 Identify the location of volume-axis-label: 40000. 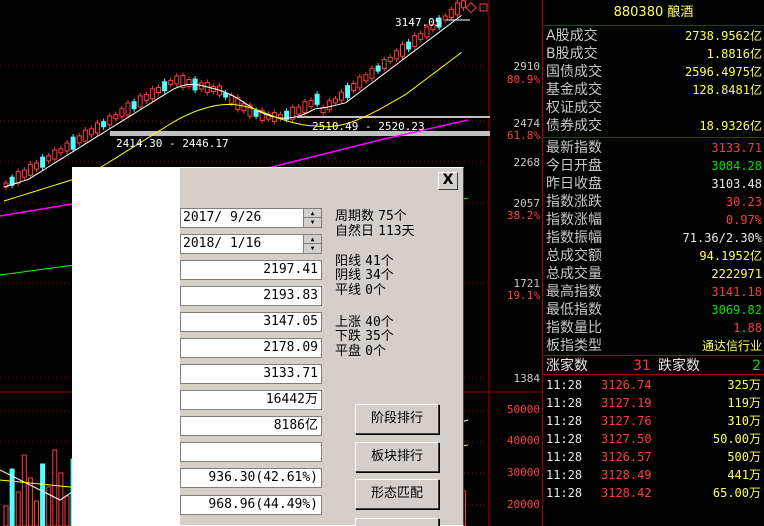
(523, 440).